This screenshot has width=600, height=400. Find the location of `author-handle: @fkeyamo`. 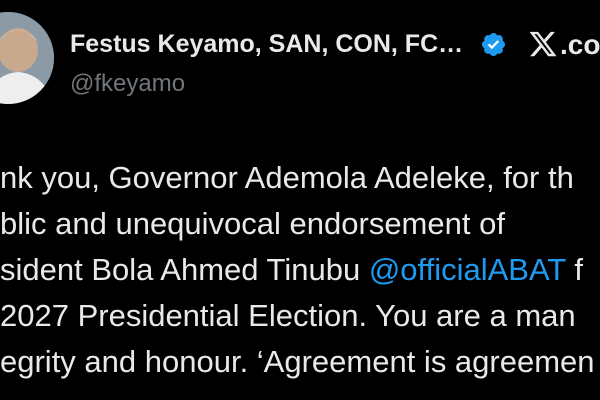

author-handle: @fkeyamo is located at coordinates (127, 84).